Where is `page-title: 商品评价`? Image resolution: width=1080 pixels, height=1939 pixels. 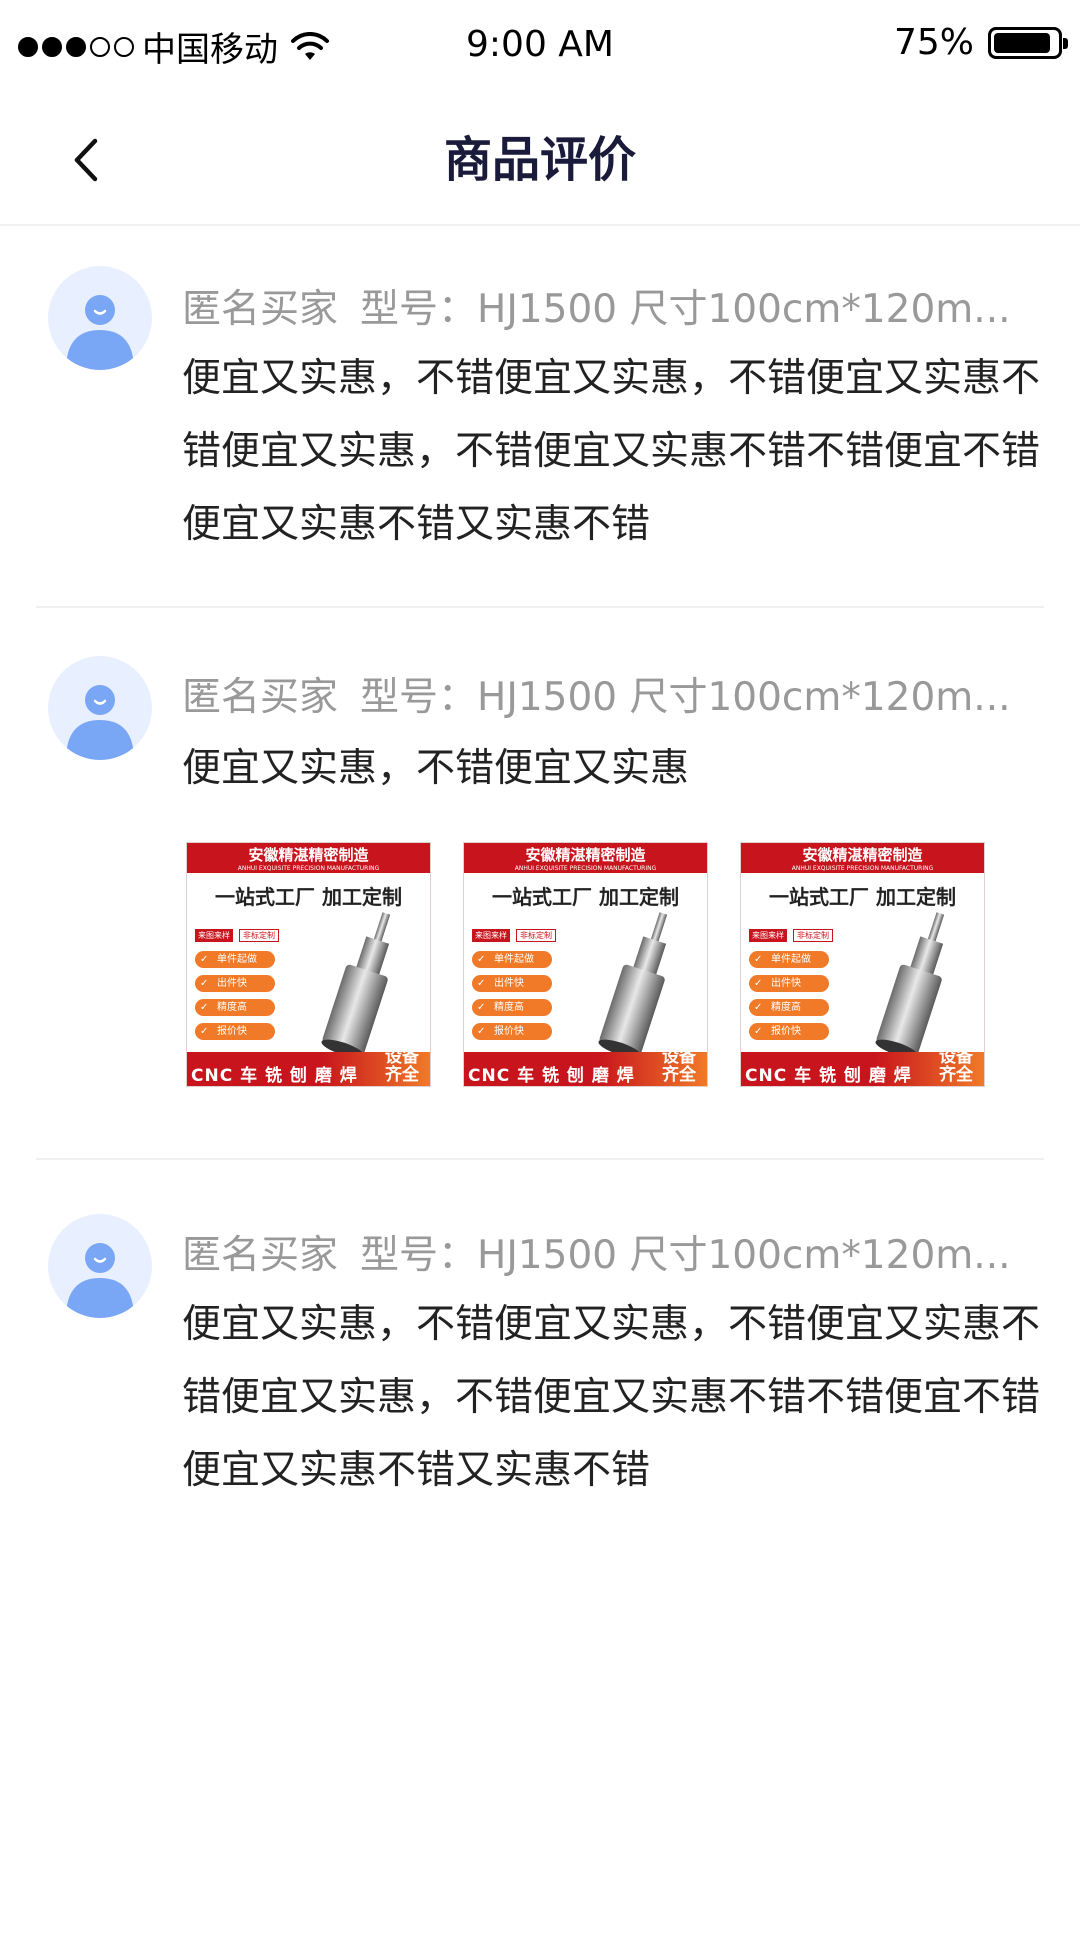
page-title: 商品评价 is located at coordinates (539, 160).